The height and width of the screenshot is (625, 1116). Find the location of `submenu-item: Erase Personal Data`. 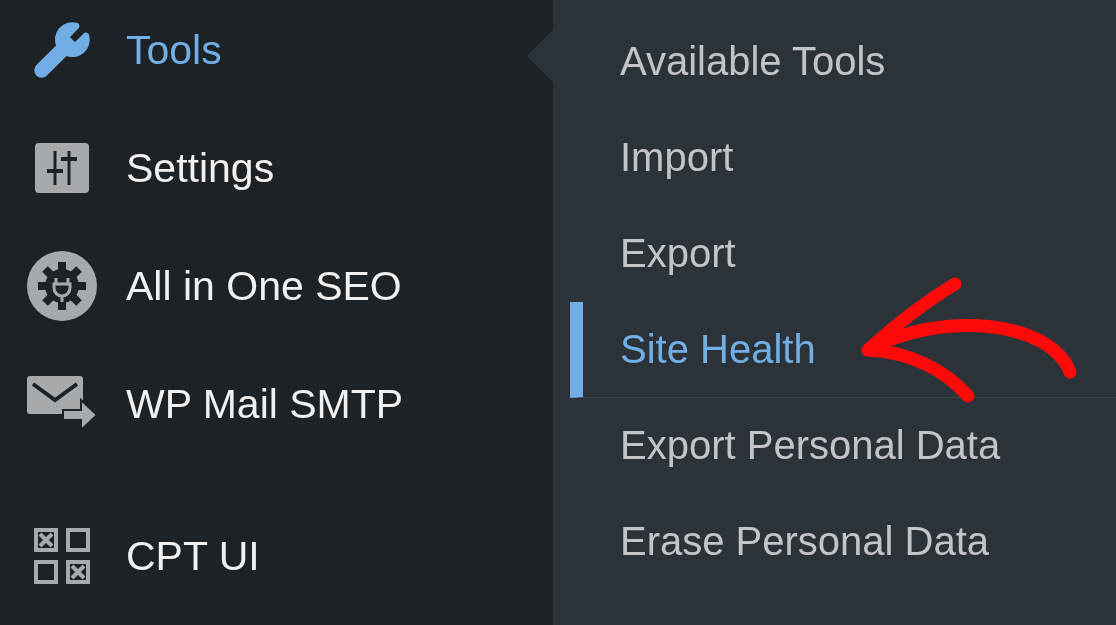

submenu-item: Erase Personal Data is located at coordinates (843, 542).